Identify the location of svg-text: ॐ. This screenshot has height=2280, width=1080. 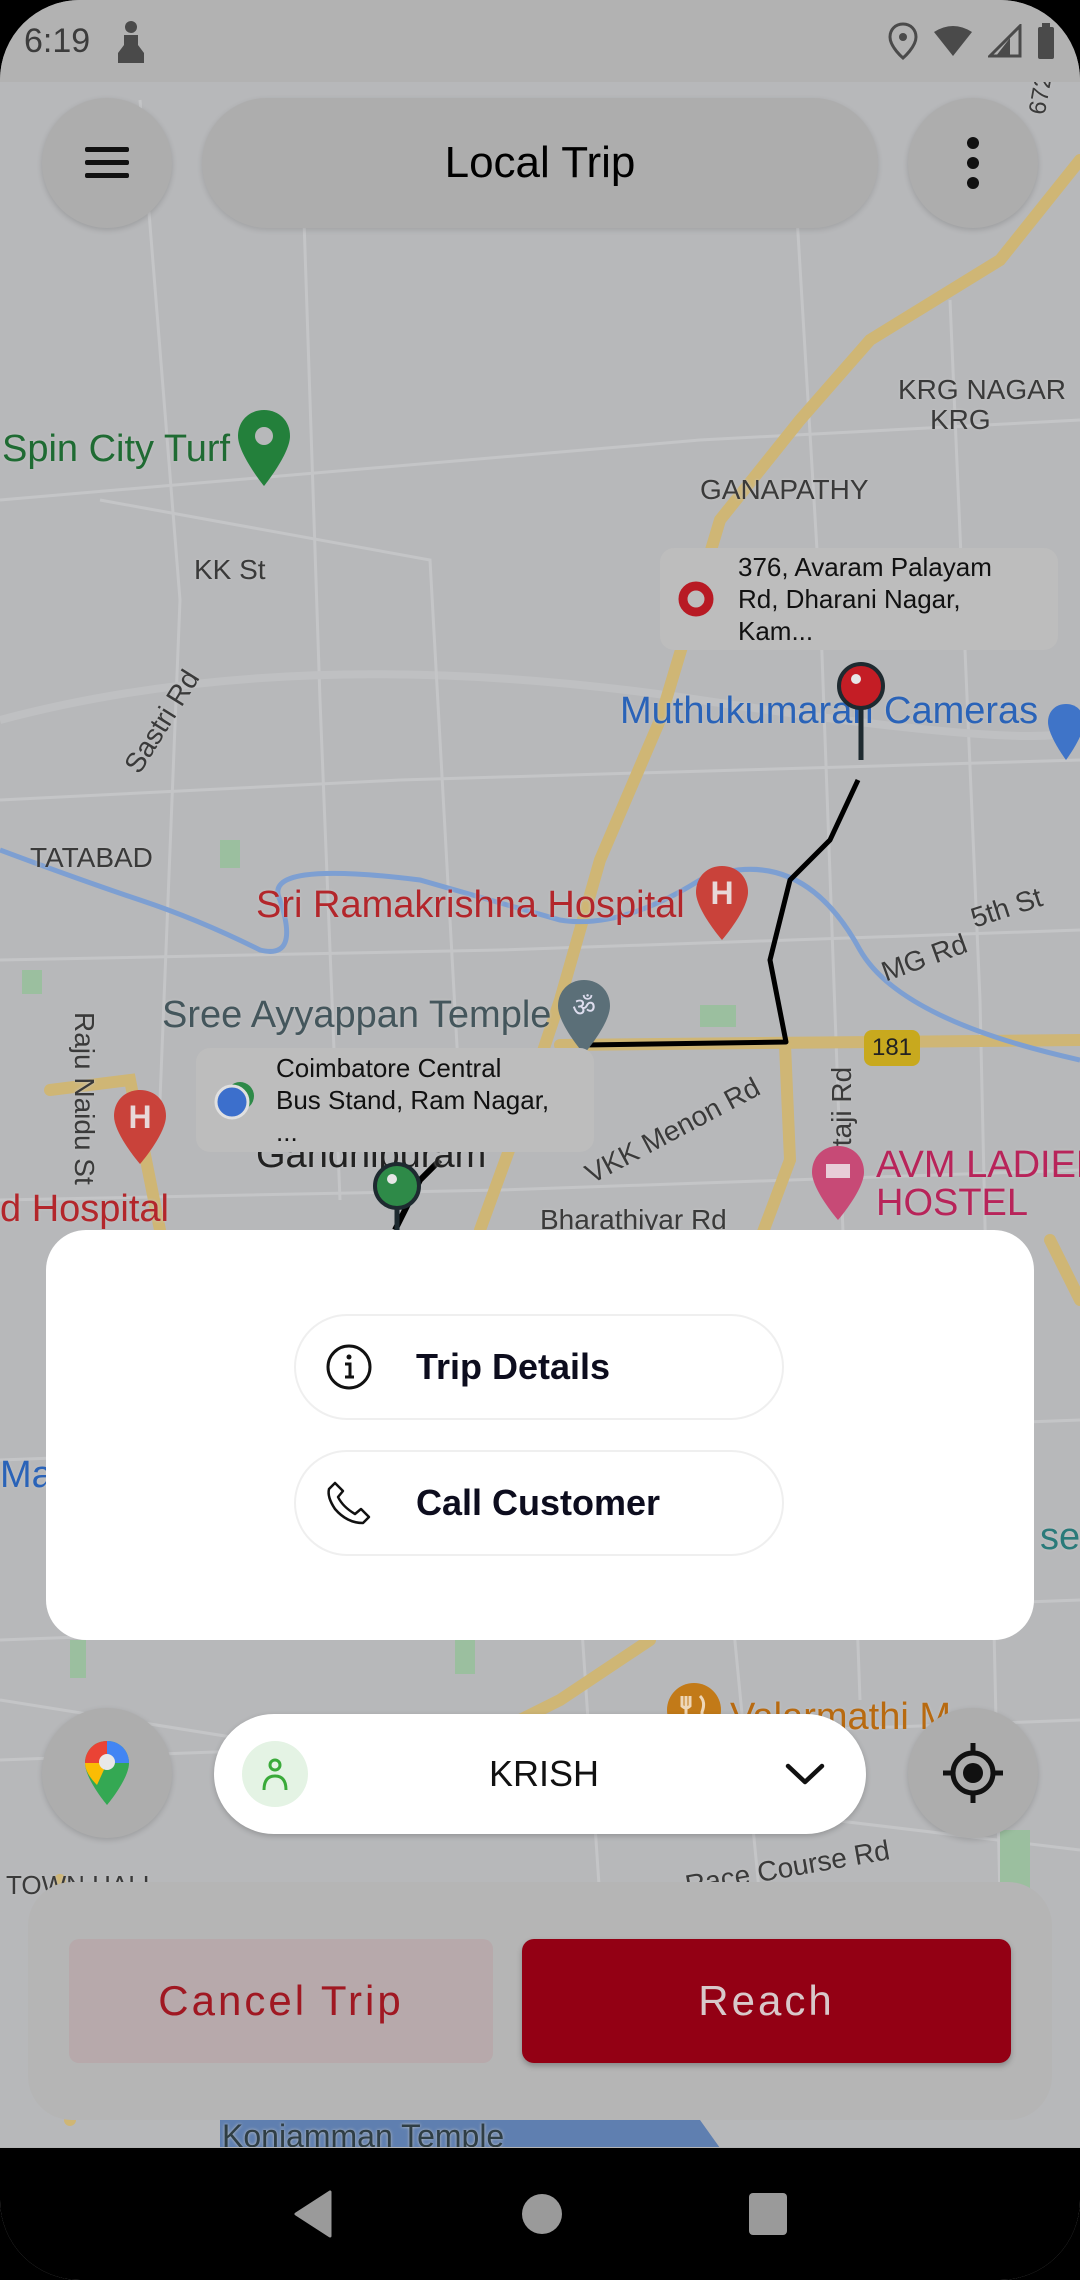
(584, 1008).